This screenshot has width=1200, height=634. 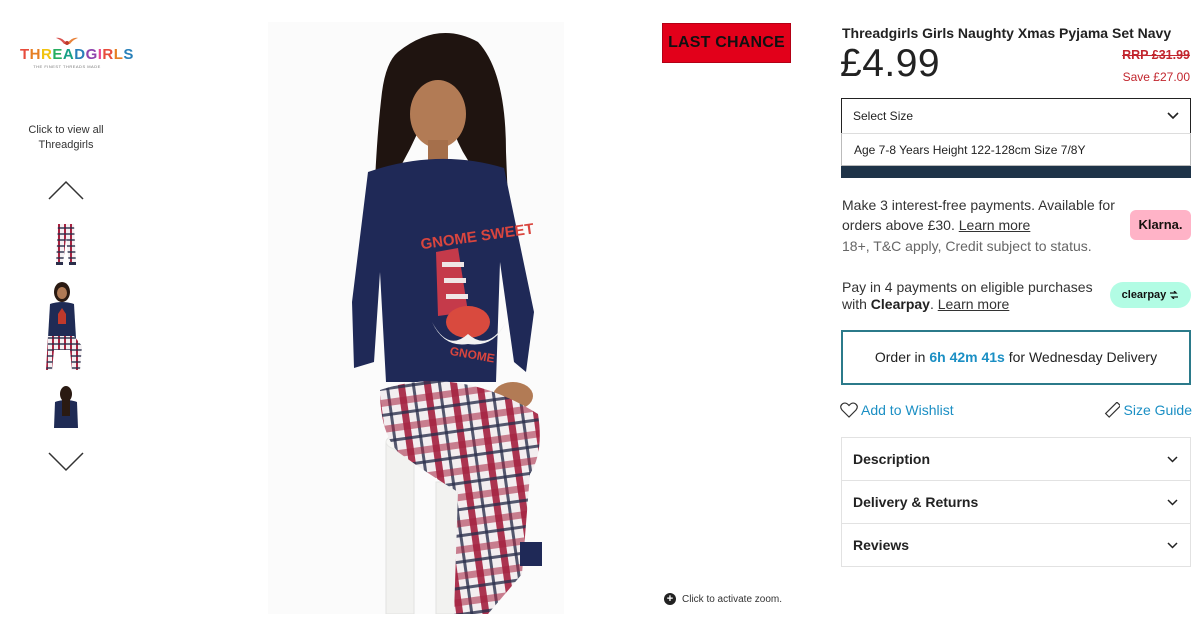 I want to click on ruler-icon, so click(x=1112, y=410).